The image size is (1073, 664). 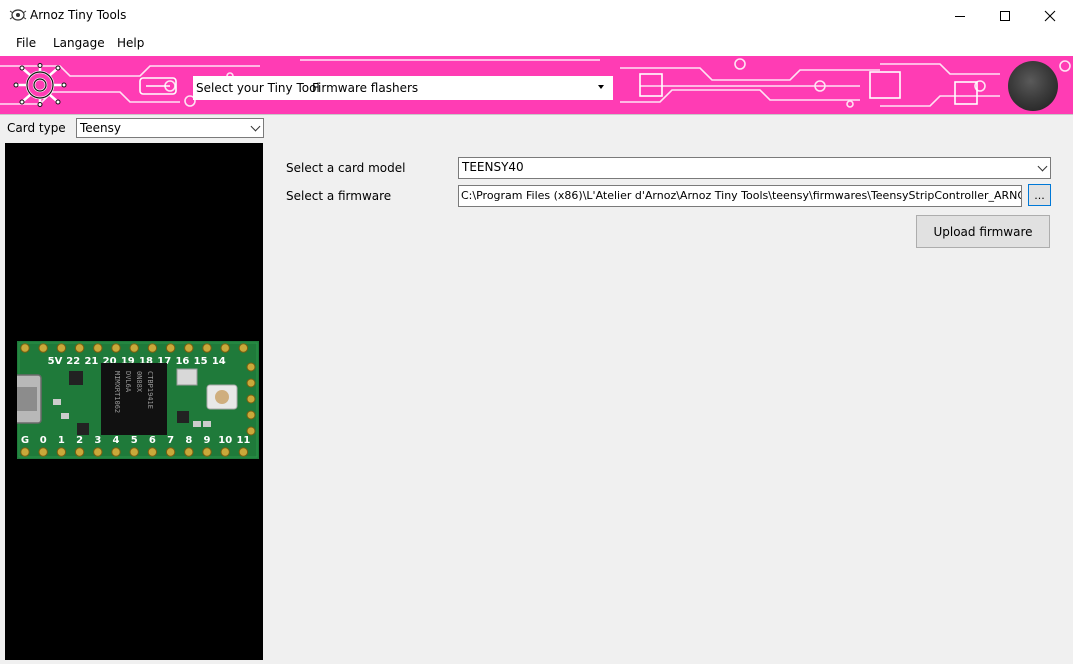 What do you see at coordinates (40, 85) in the screenshot?
I see `brain-logo-icon` at bounding box center [40, 85].